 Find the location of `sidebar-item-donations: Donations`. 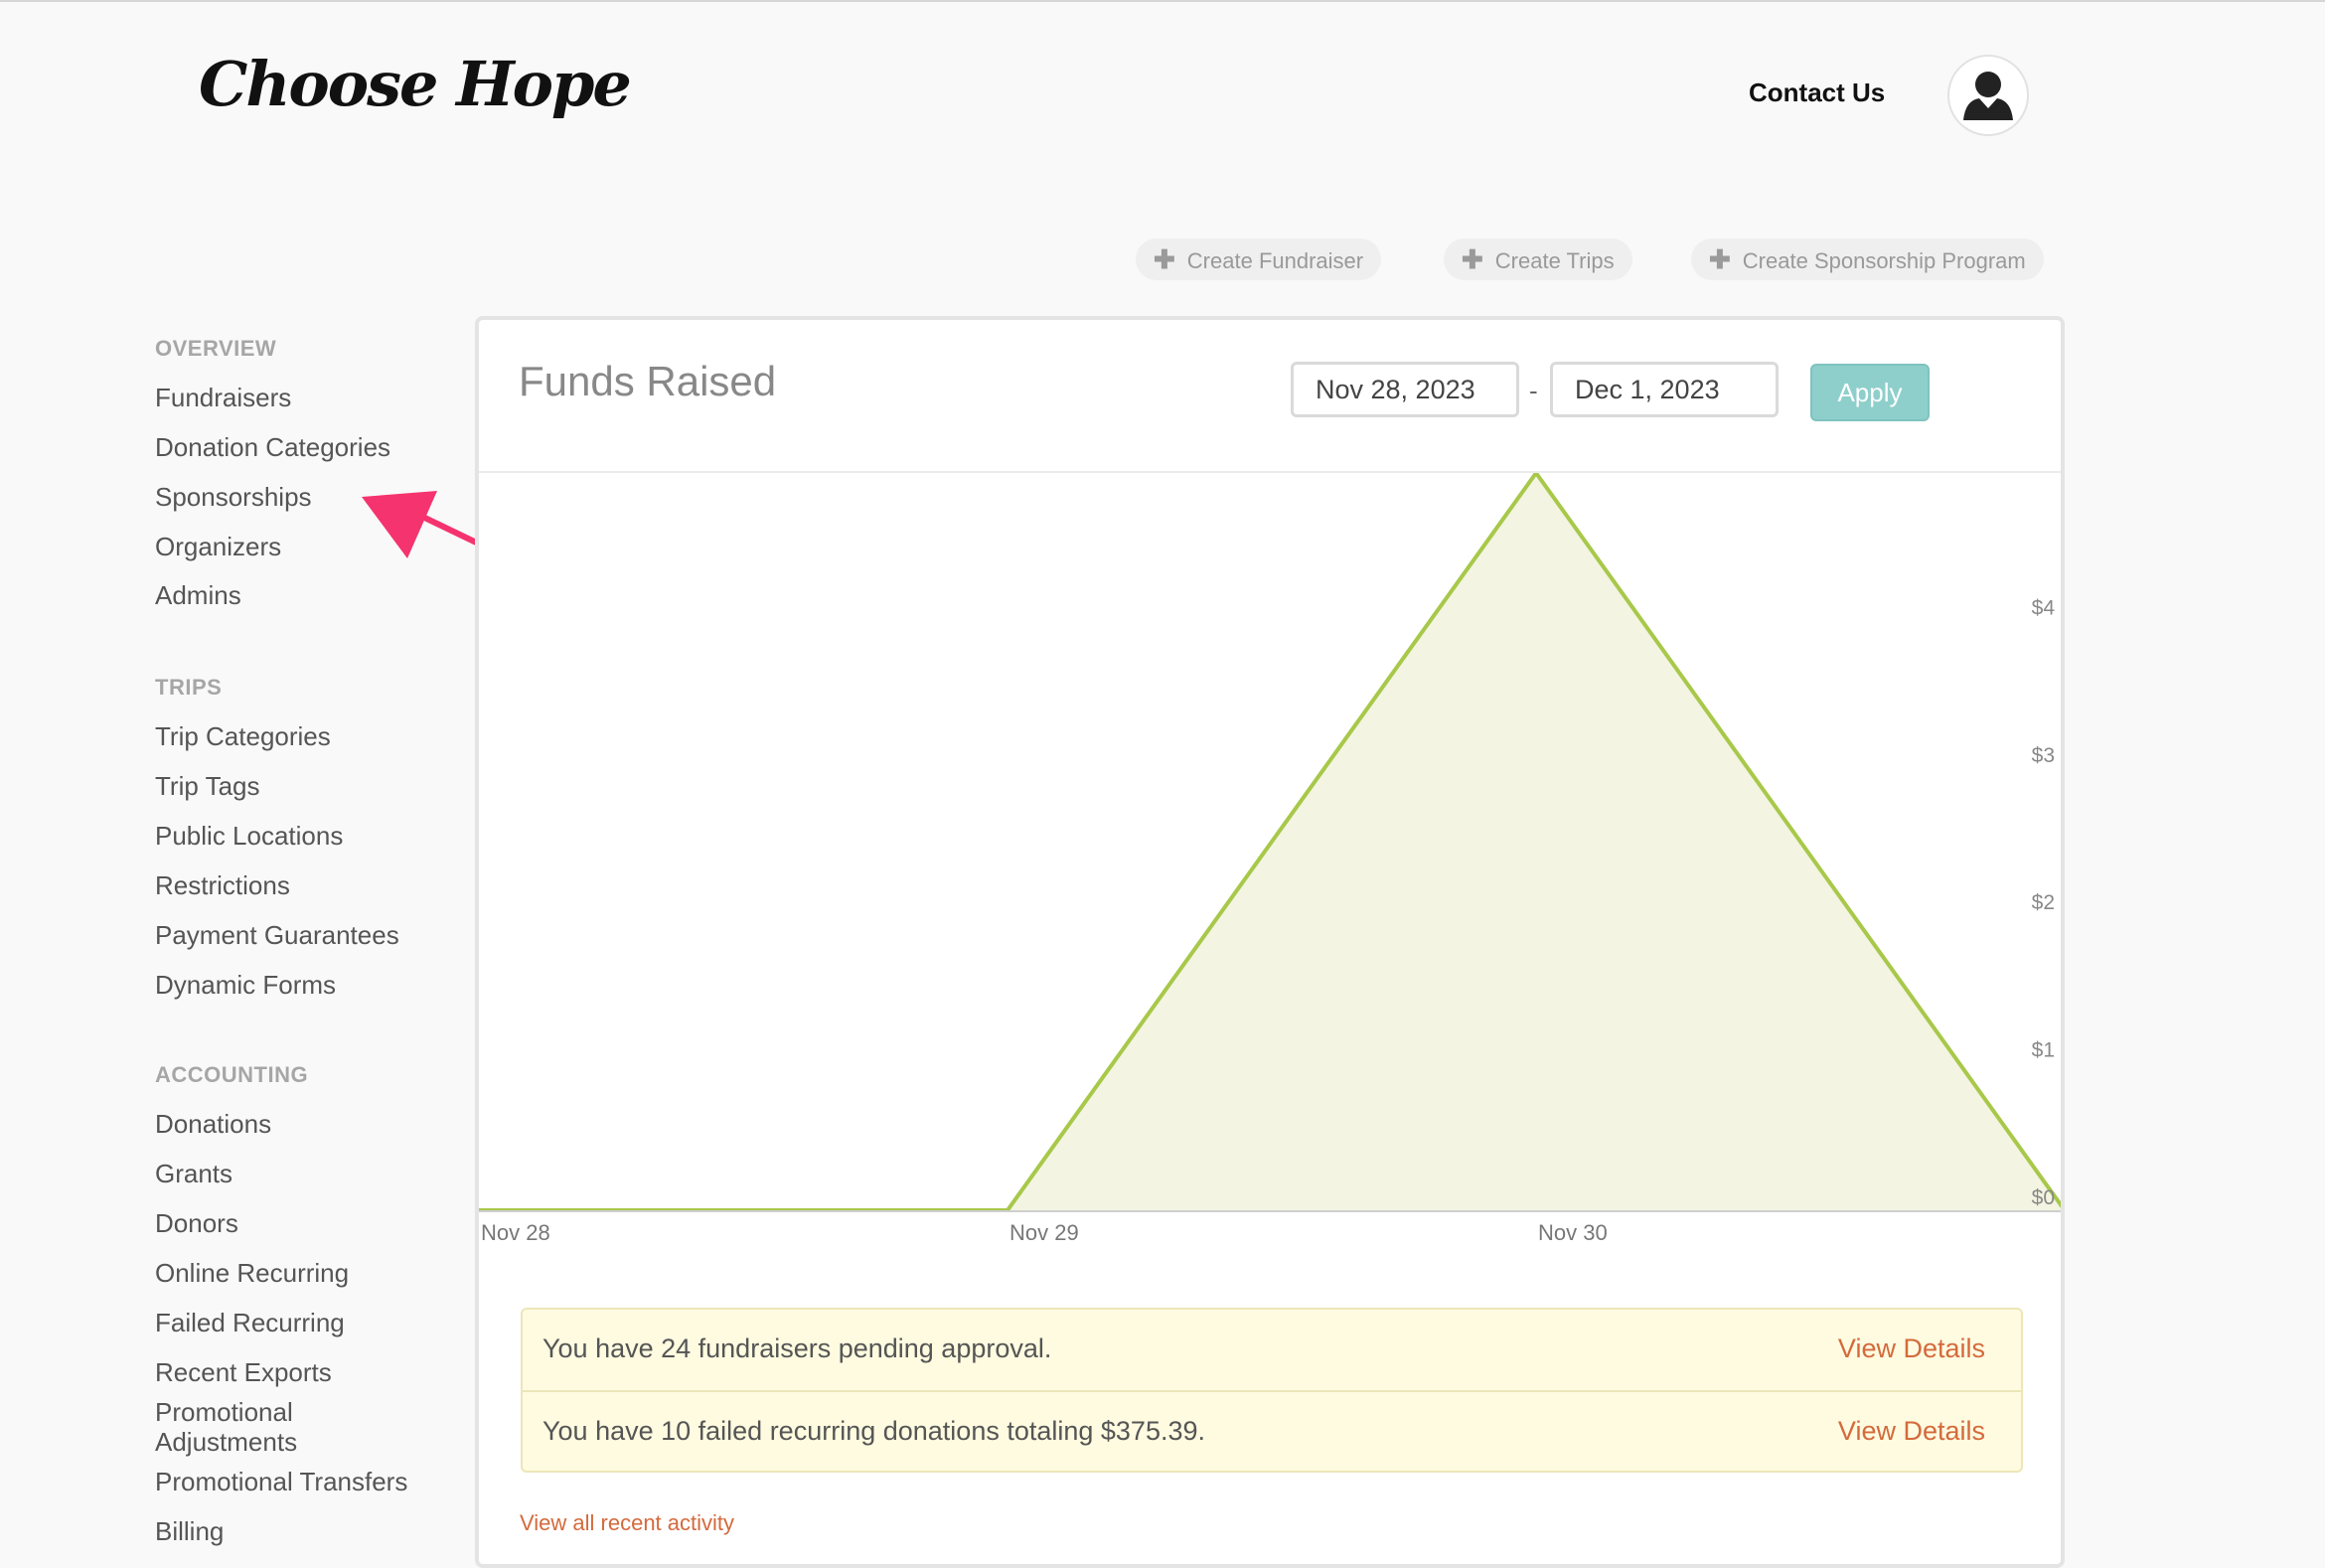

sidebar-item-donations: Donations is located at coordinates (213, 1124).